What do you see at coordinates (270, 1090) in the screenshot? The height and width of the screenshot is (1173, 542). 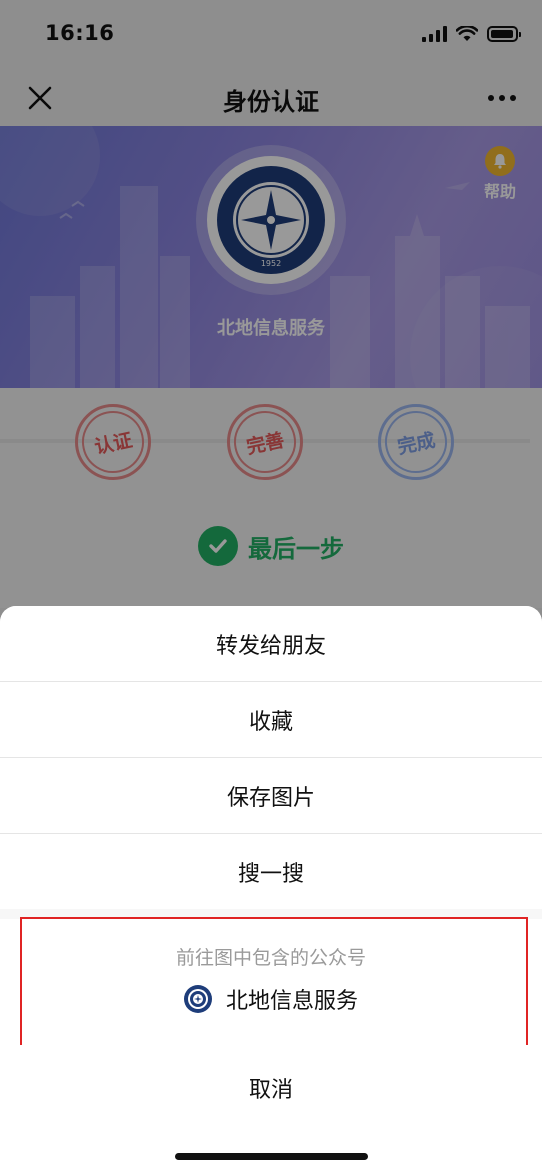 I see `cancel-label: 取消` at bounding box center [270, 1090].